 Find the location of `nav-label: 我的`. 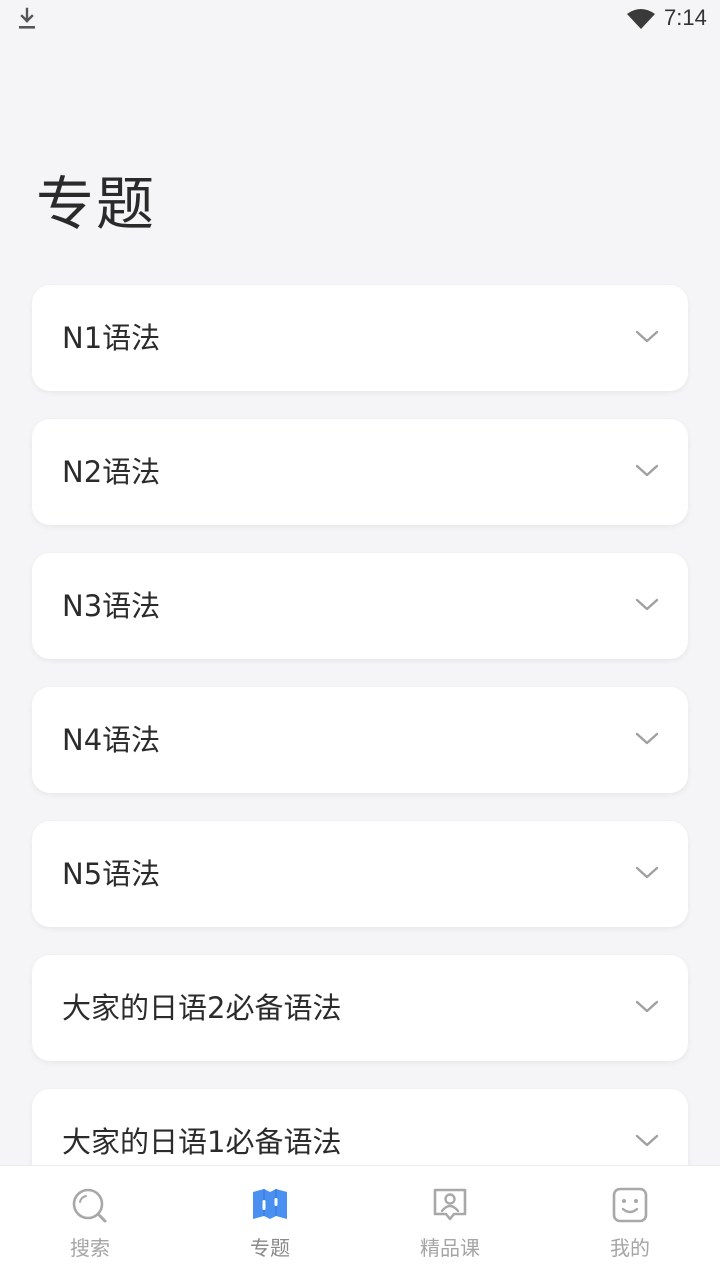

nav-label: 我的 is located at coordinates (630, 1248).